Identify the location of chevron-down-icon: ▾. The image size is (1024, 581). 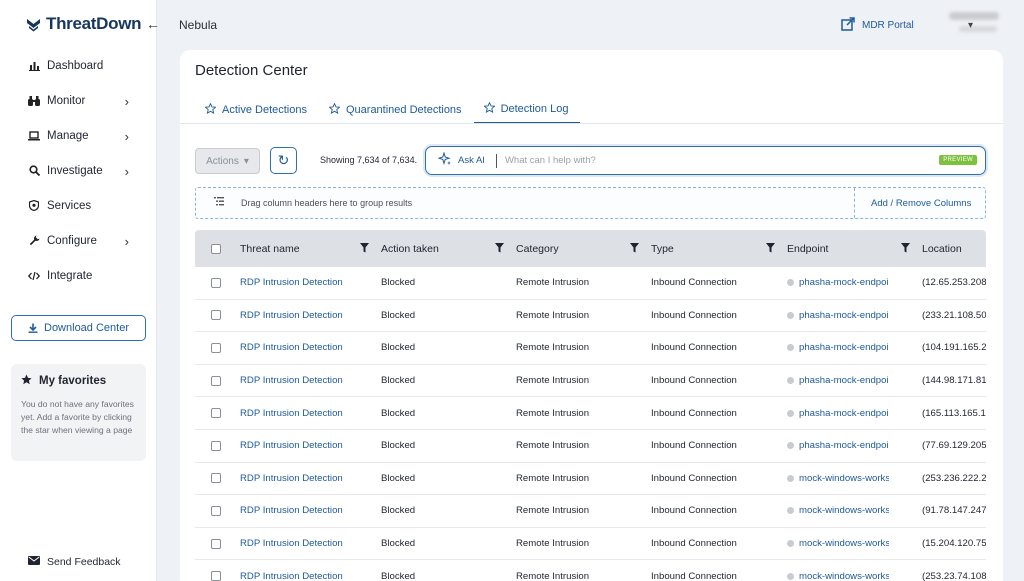
(970, 25).